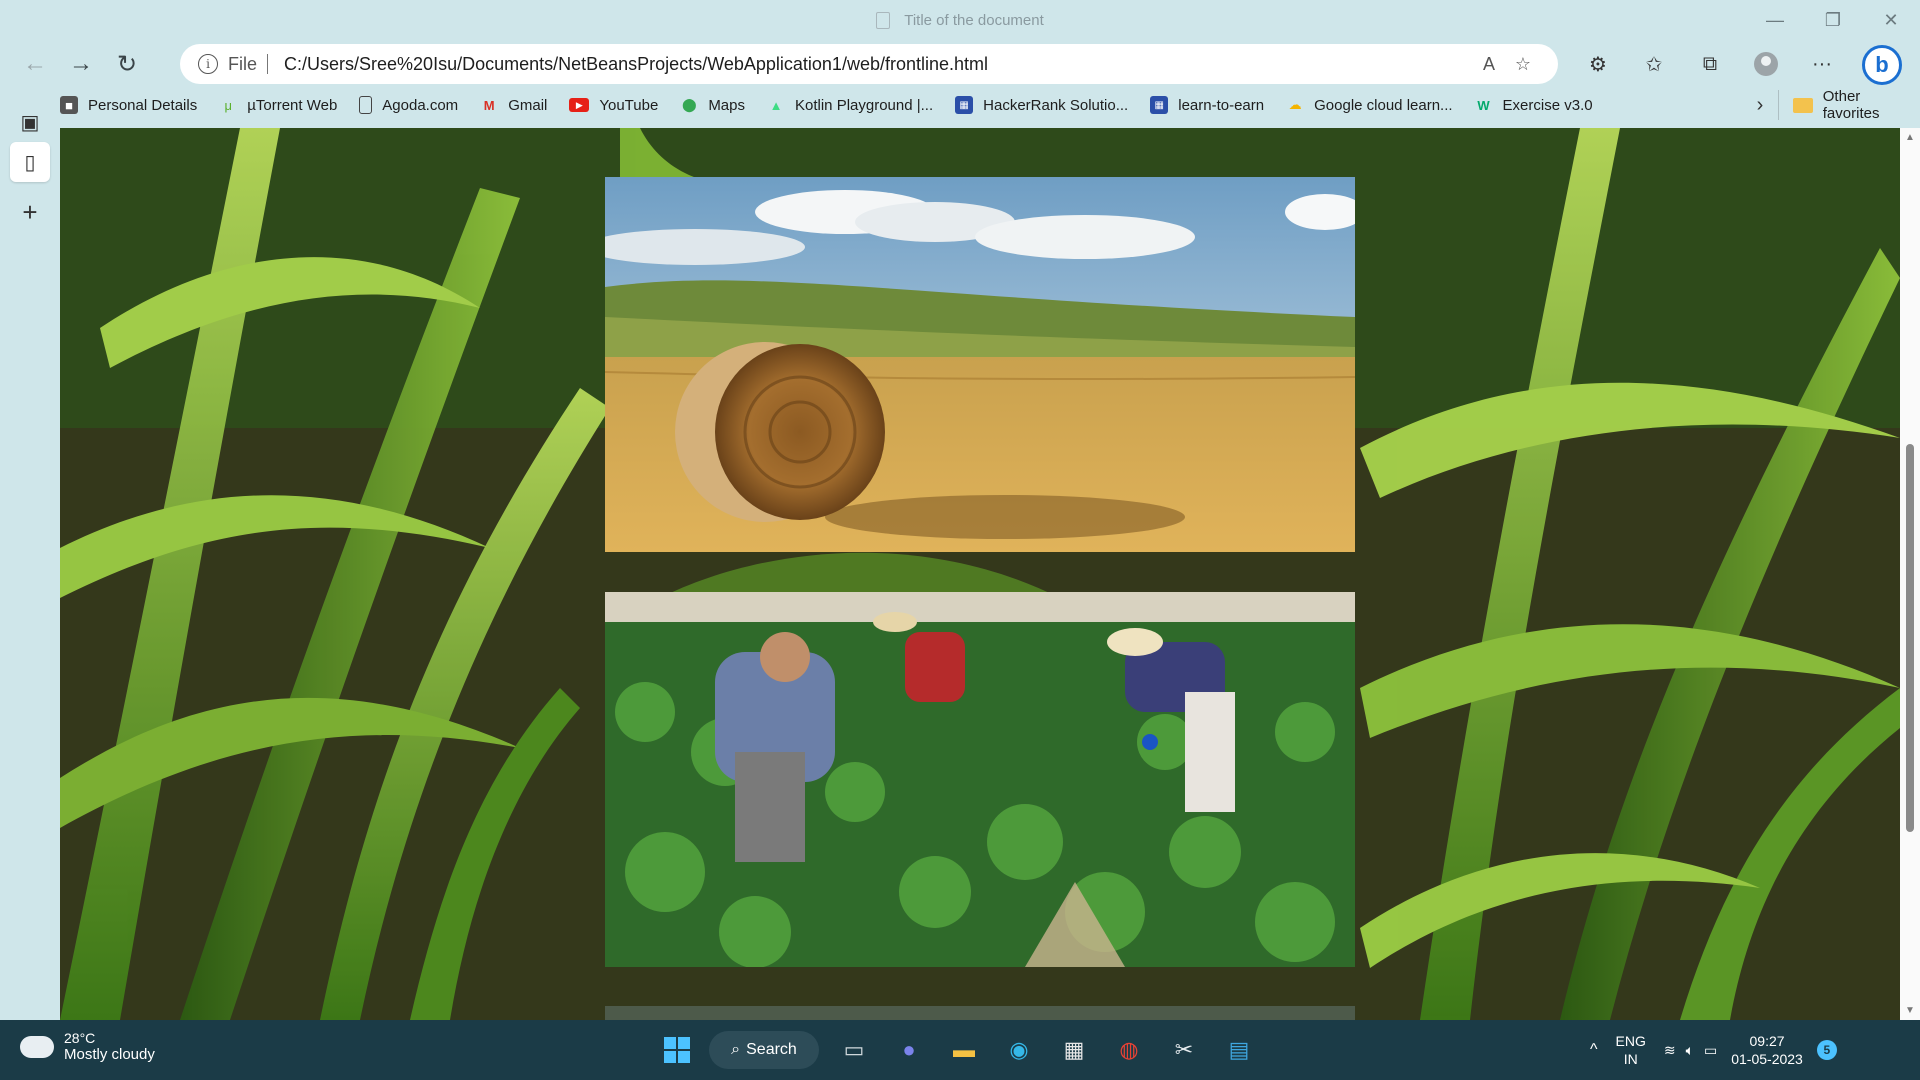  I want to click on title-bar: Title of the document — ❐ ✕, so click(960, 20).